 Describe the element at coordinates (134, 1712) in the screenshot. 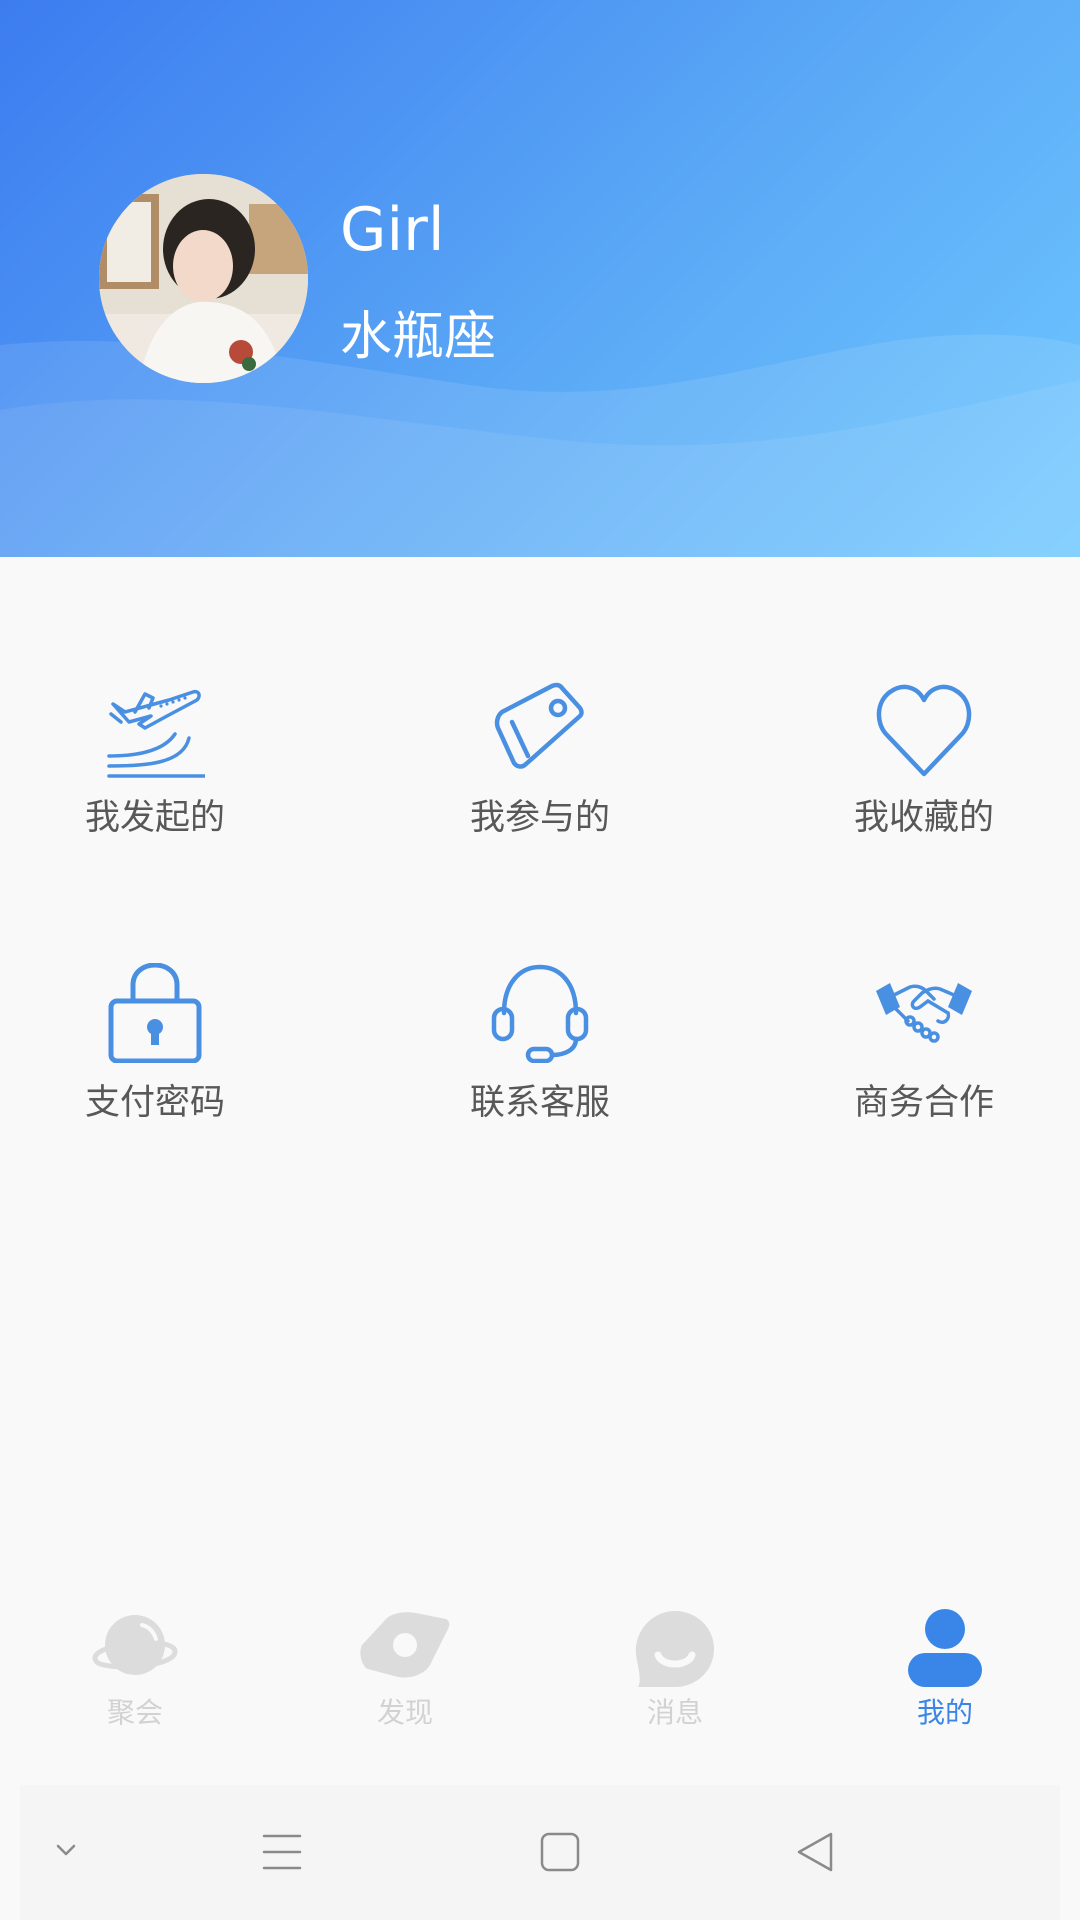

I see `tab-label: 聚会` at that location.